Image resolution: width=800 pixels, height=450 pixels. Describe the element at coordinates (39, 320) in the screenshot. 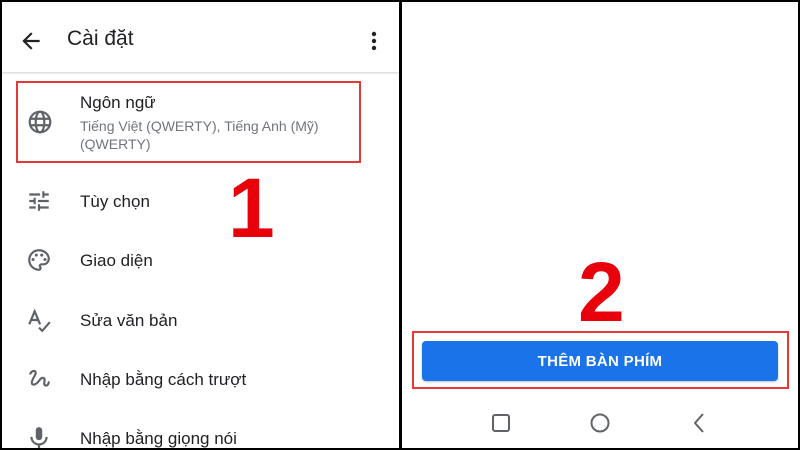

I see `spellcheck-icon` at that location.